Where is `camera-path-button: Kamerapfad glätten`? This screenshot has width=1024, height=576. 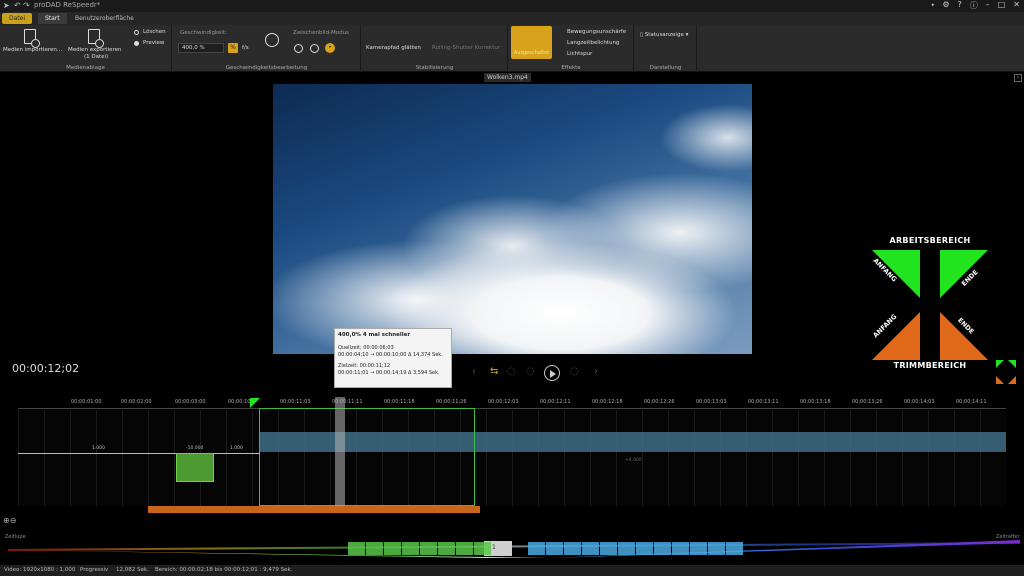
camera-path-button: Kamerapfad glätten is located at coordinates (393, 48).